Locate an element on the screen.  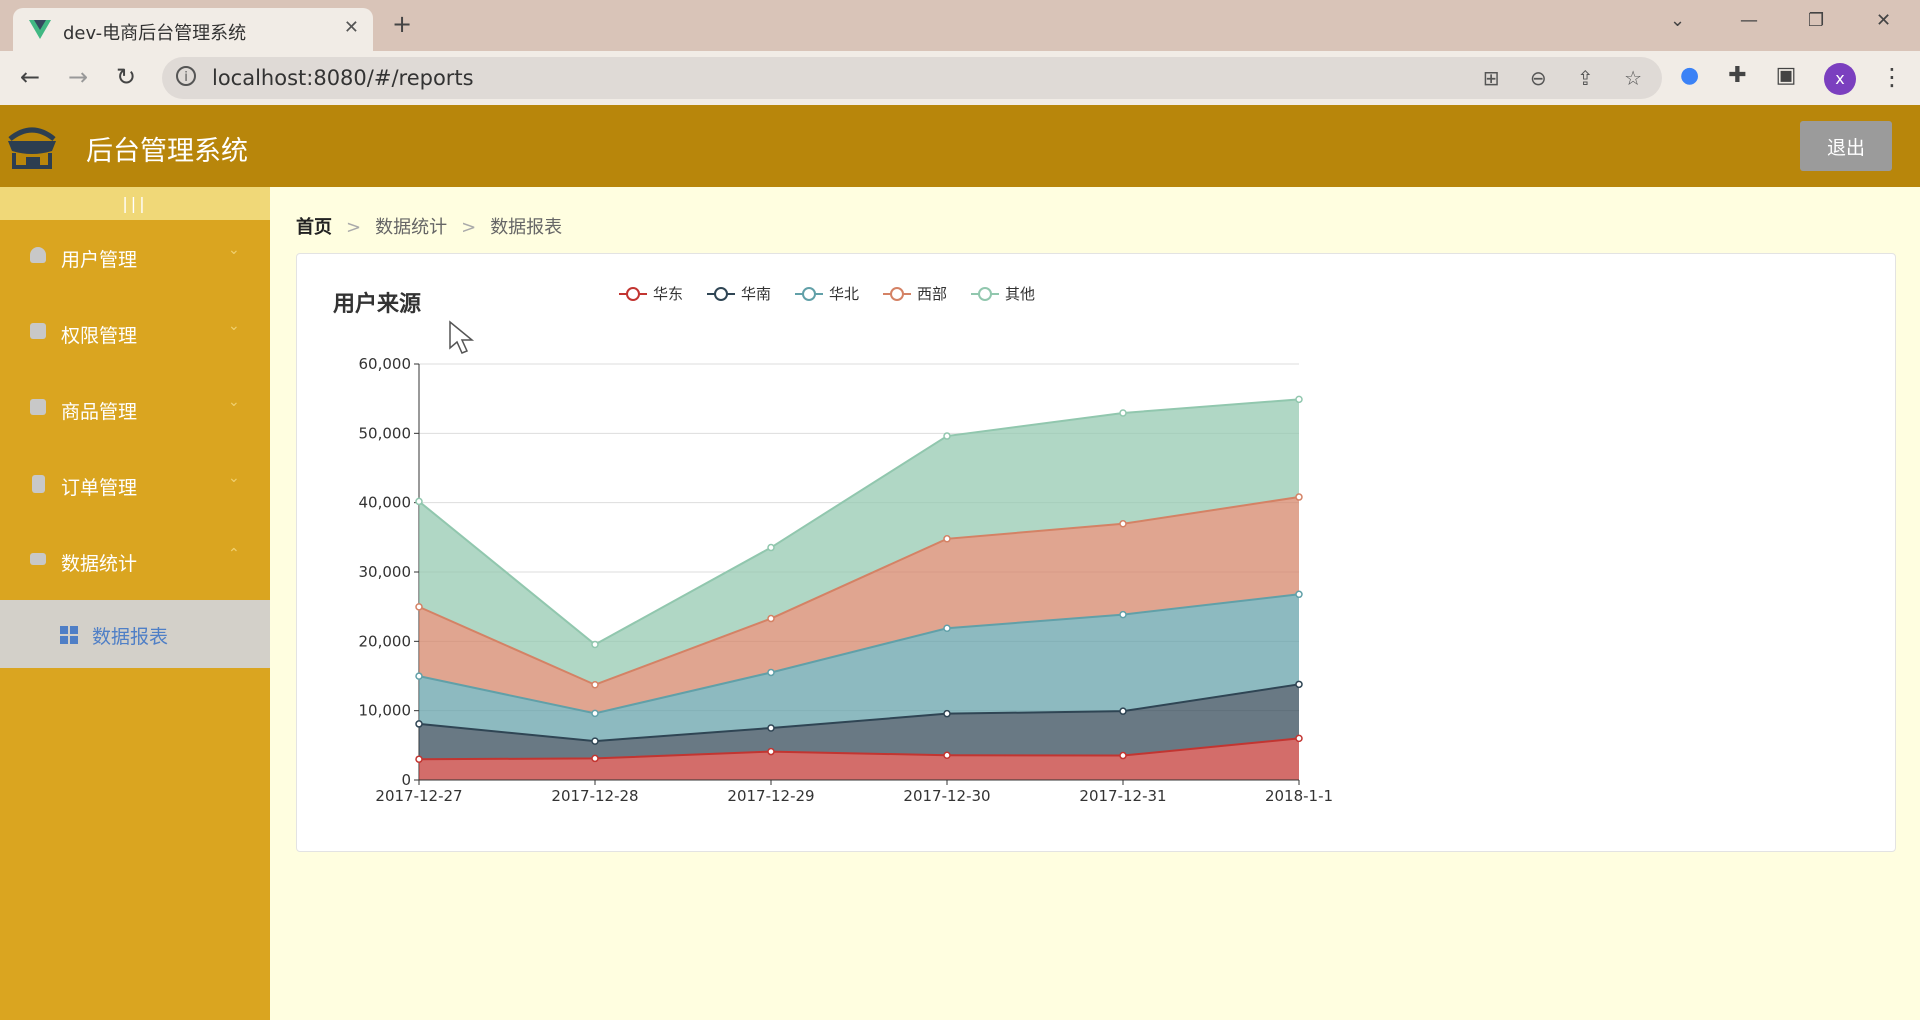
close-tab-icon: ✕ is located at coordinates (351, 27).